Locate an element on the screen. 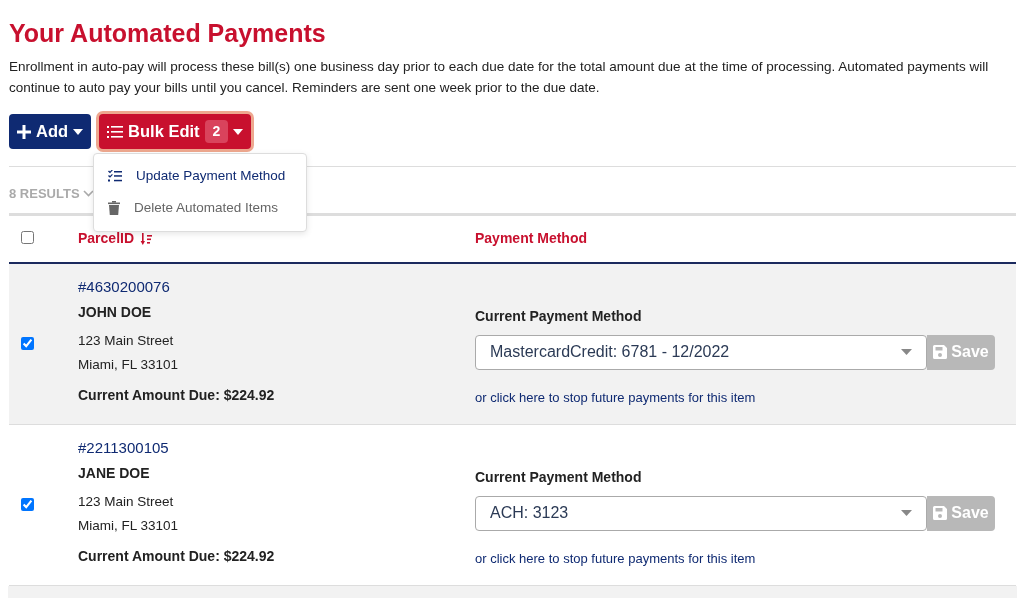 This screenshot has width=1025, height=601. results-count: 8 RESULTS is located at coordinates (44, 194).